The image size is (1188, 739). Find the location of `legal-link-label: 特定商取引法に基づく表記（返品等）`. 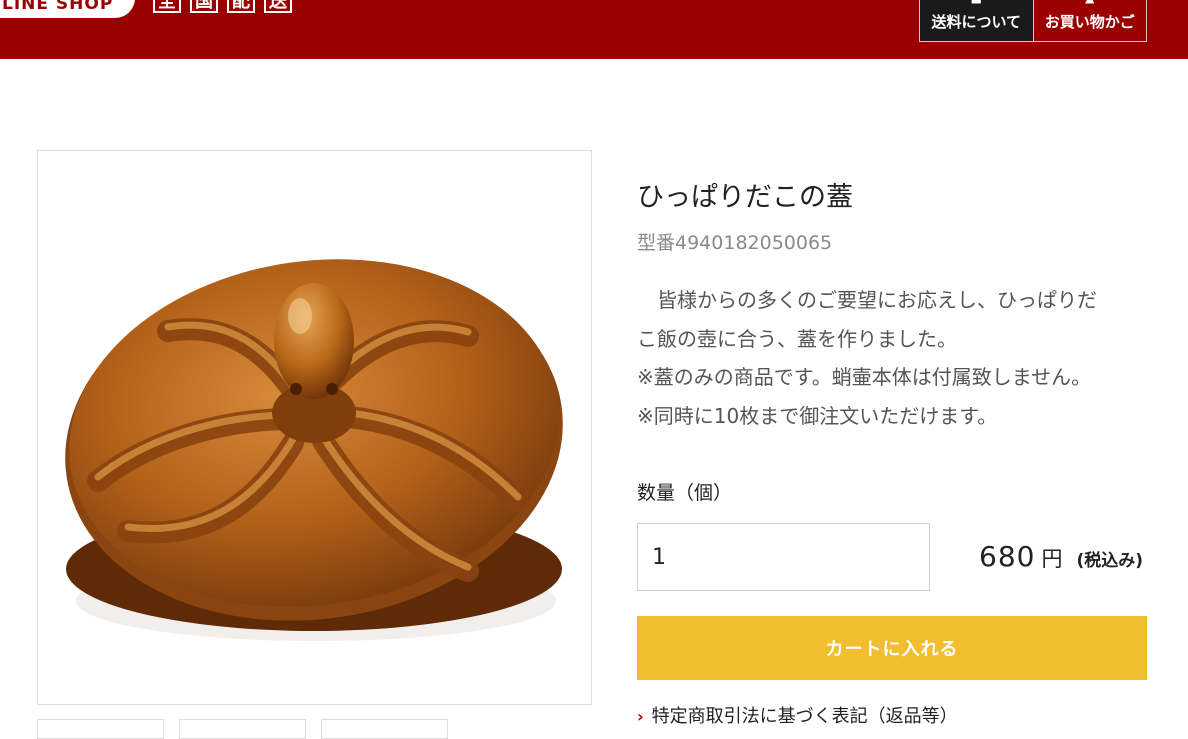

legal-link-label: 特定商取引法に基づく表記（返品等） is located at coordinates (804, 716).